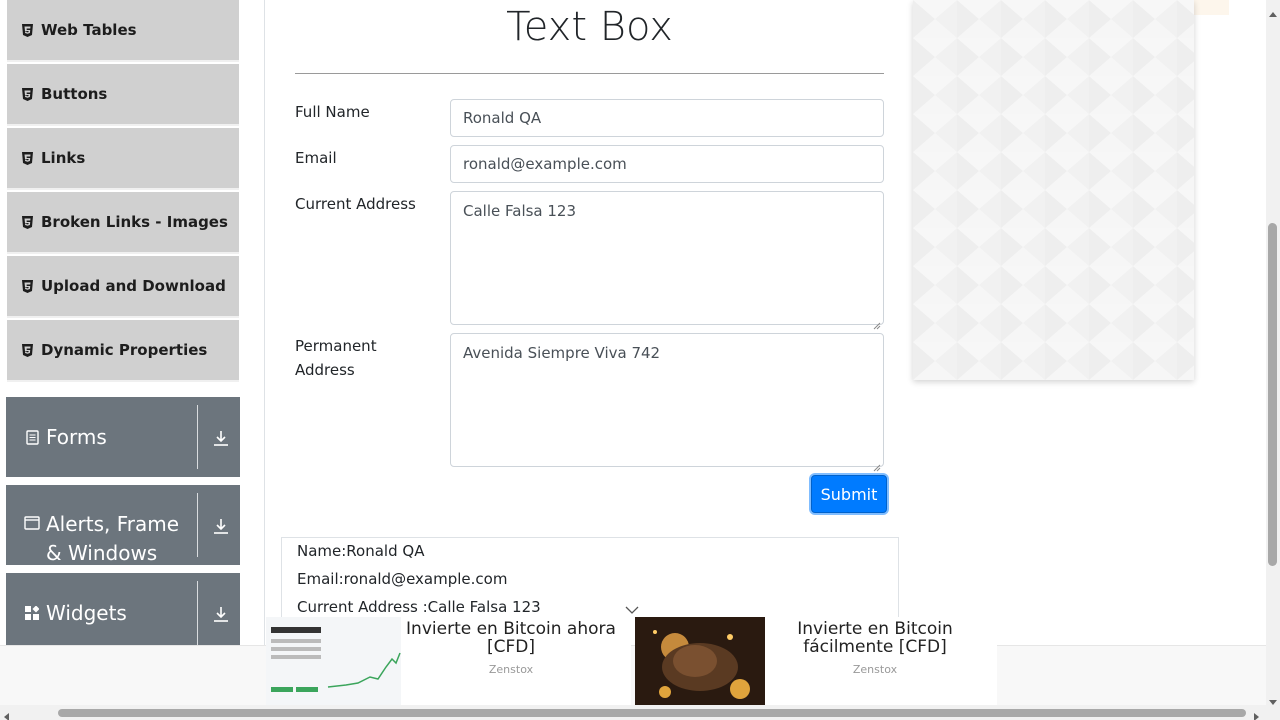 This screenshot has width=1280, height=720. What do you see at coordinates (123, 95) in the screenshot?
I see `sidebar-item-buttons: Buttons` at bounding box center [123, 95].